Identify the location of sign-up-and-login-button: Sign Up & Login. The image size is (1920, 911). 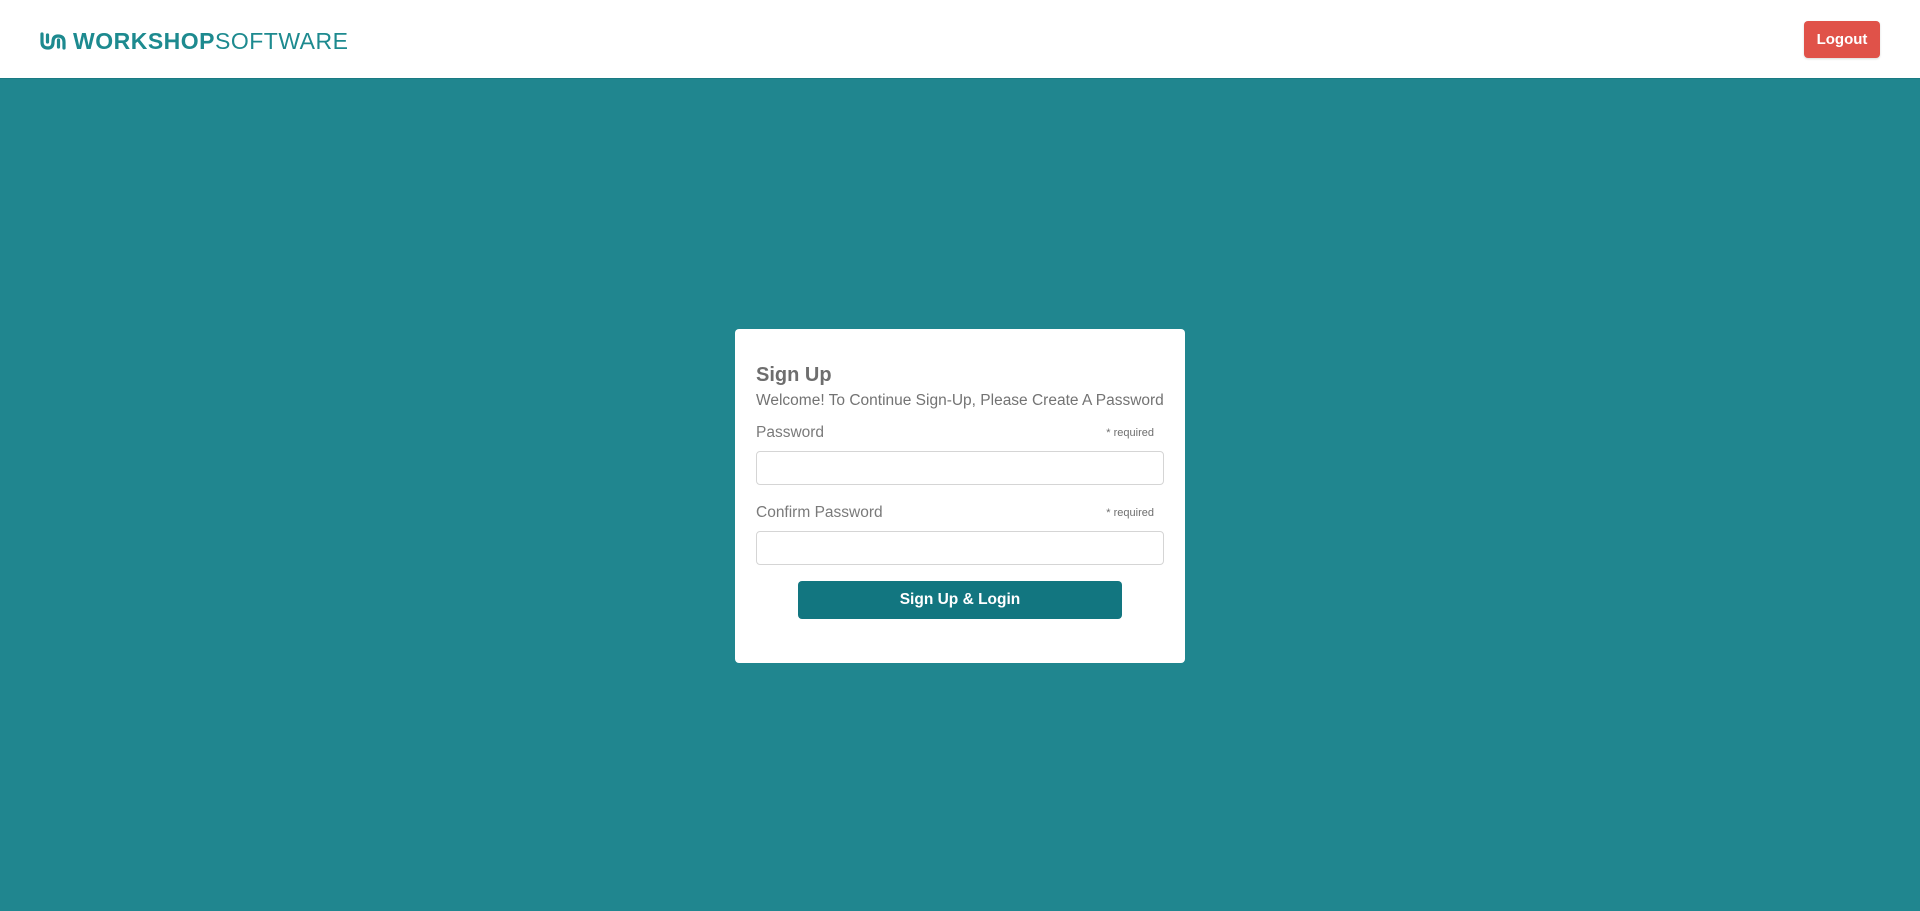
(960, 600).